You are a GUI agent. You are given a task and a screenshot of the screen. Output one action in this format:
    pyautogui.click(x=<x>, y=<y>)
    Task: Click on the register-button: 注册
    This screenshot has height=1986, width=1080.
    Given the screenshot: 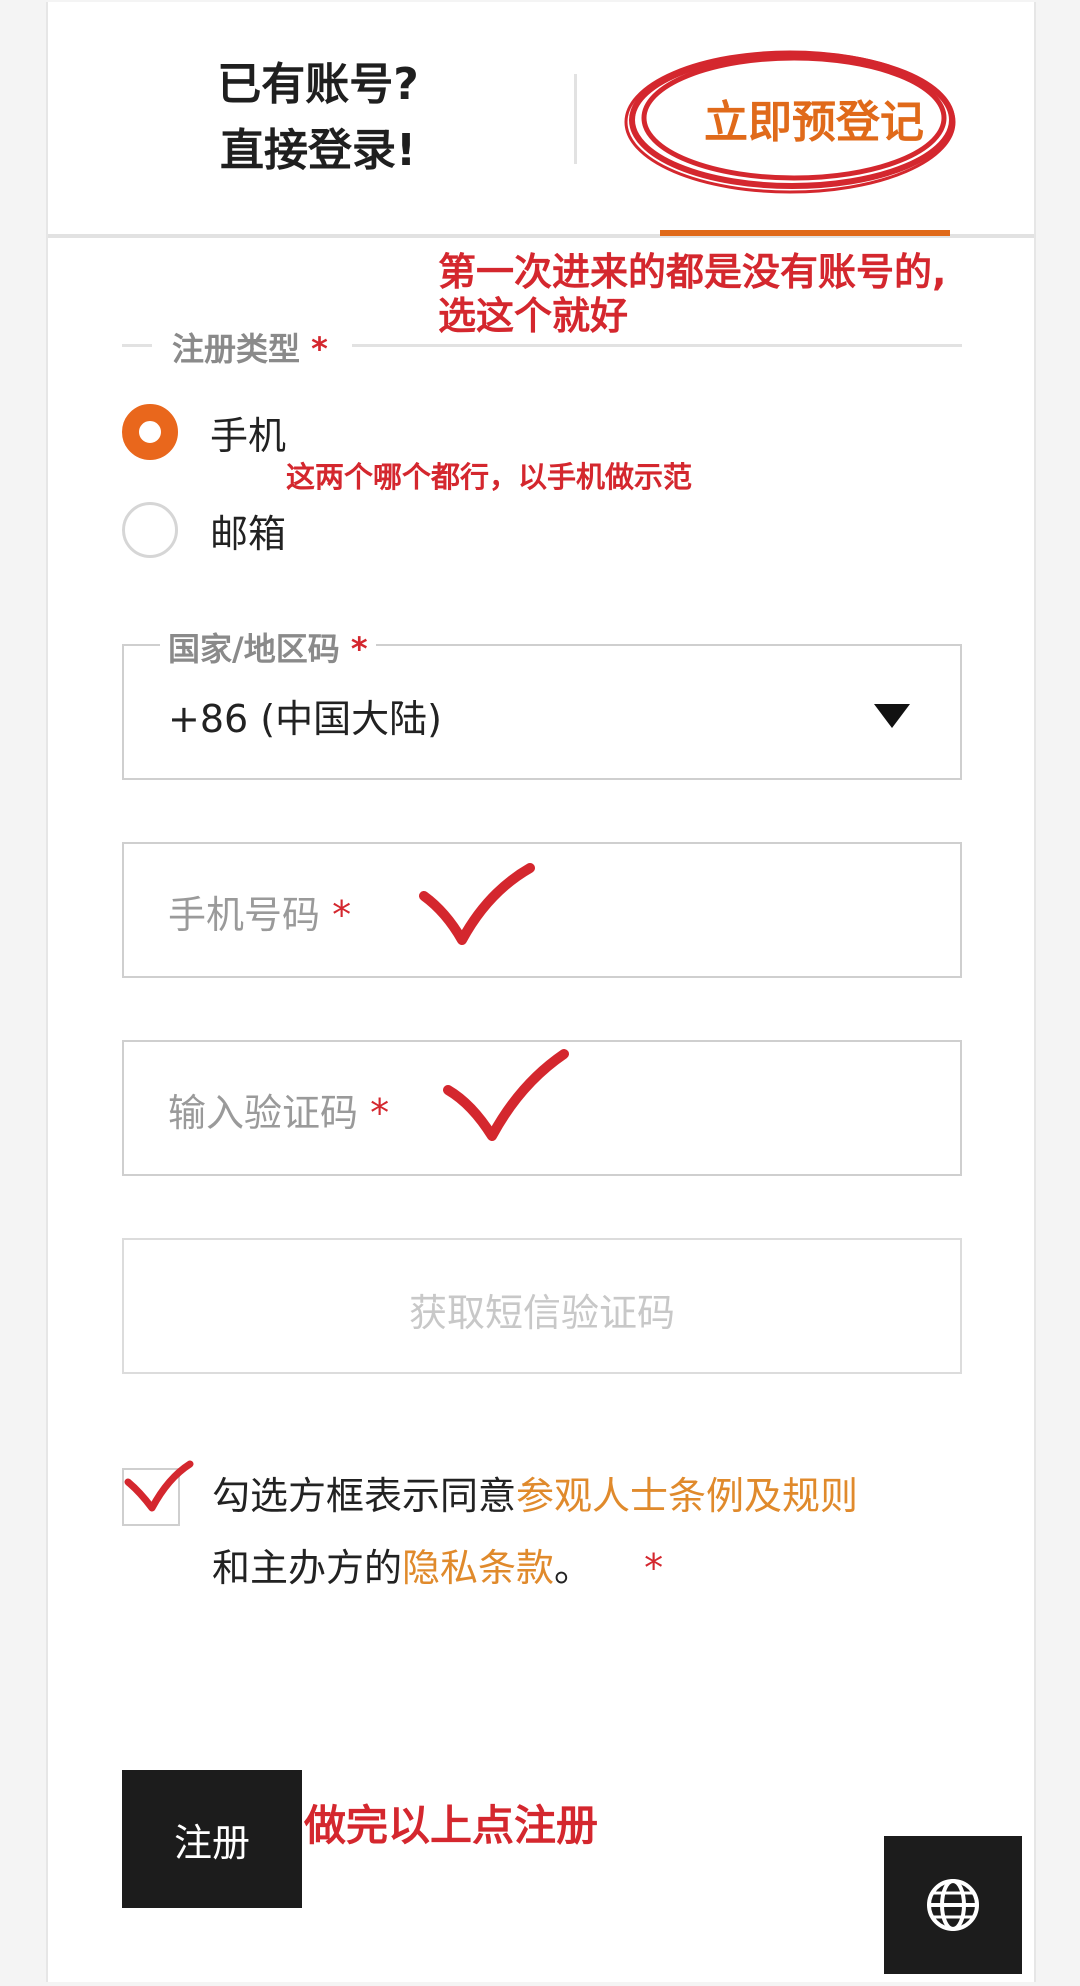 What is the action you would take?
    pyautogui.click(x=212, y=1839)
    